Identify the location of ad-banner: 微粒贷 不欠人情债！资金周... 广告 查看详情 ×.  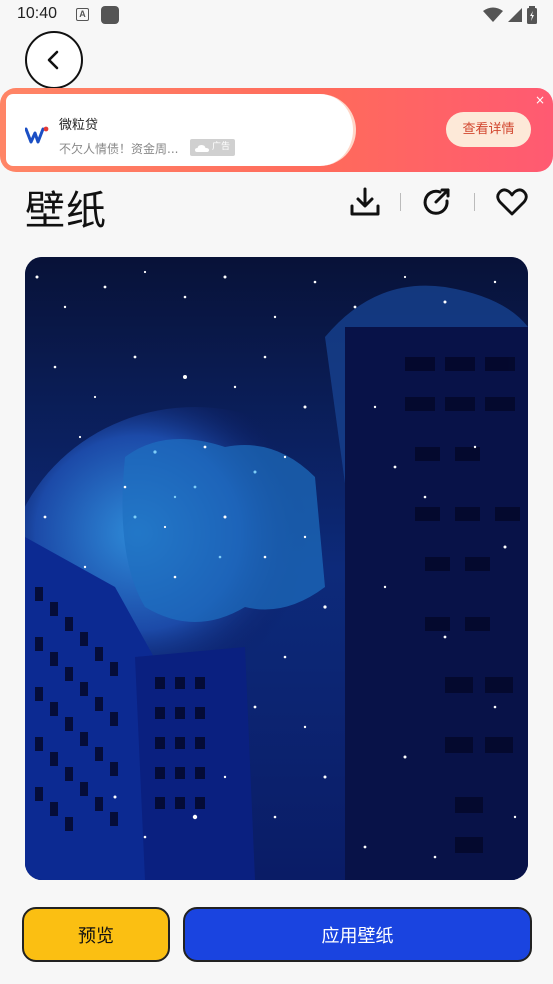
(276, 130).